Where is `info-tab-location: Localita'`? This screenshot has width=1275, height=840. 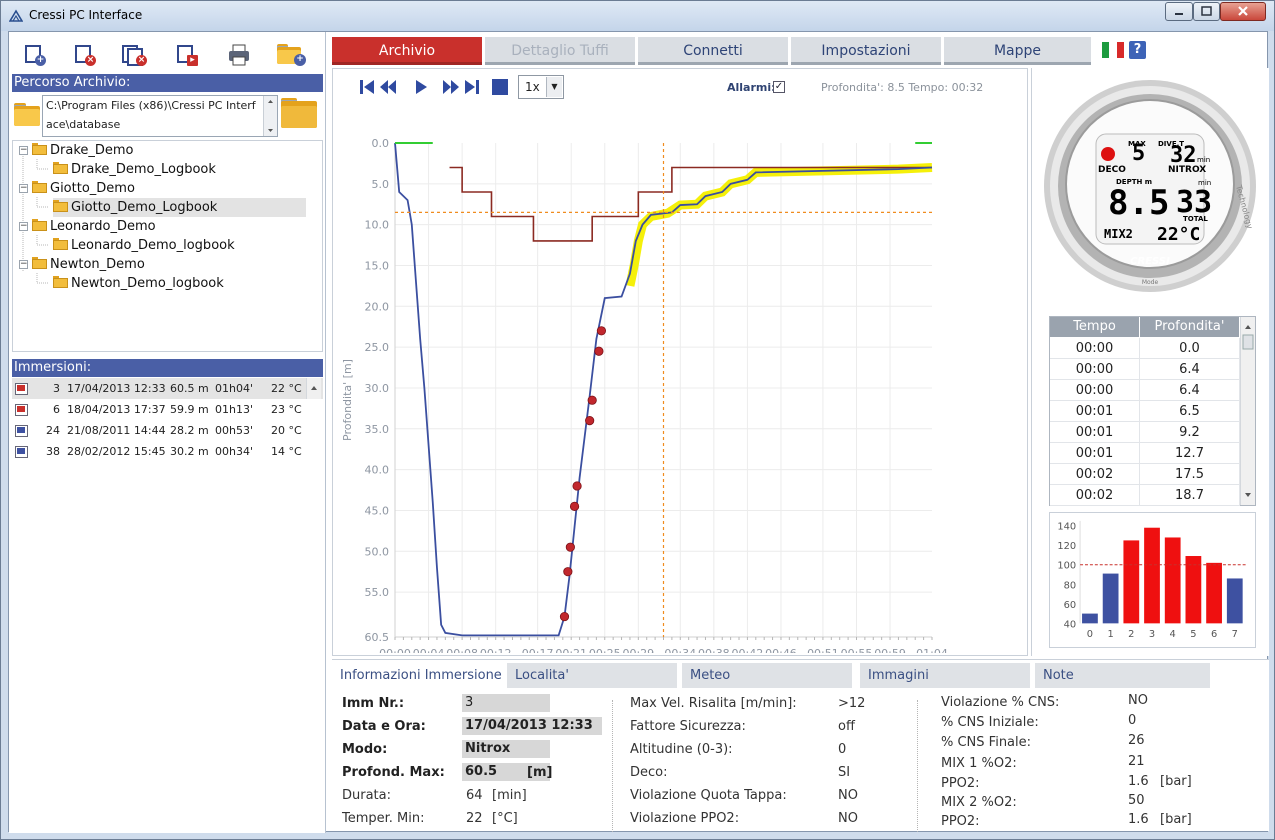
info-tab-location: Localita' is located at coordinates (592, 675).